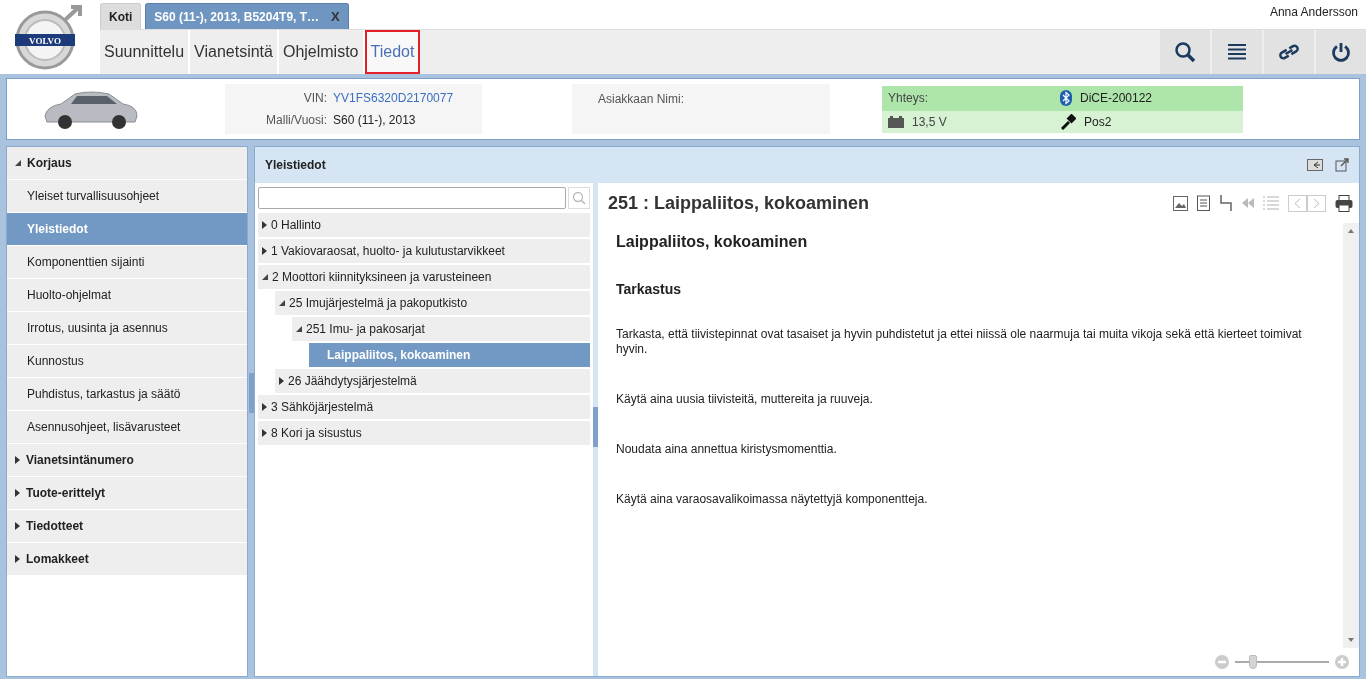 The image size is (1366, 679). What do you see at coordinates (424, 277) in the screenshot?
I see `tree-item: 2 Moottori kiinnityksineen ja varusteineen` at bounding box center [424, 277].